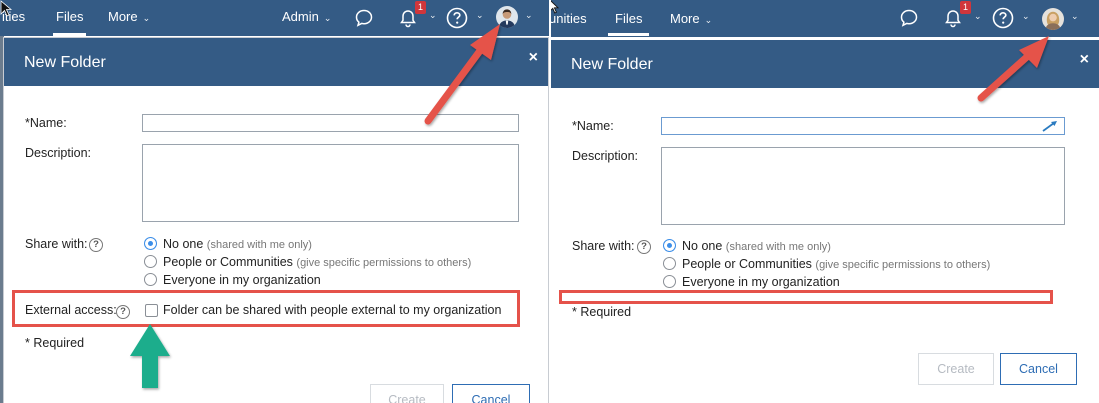  I want to click on panel-divider, so click(550, 201).